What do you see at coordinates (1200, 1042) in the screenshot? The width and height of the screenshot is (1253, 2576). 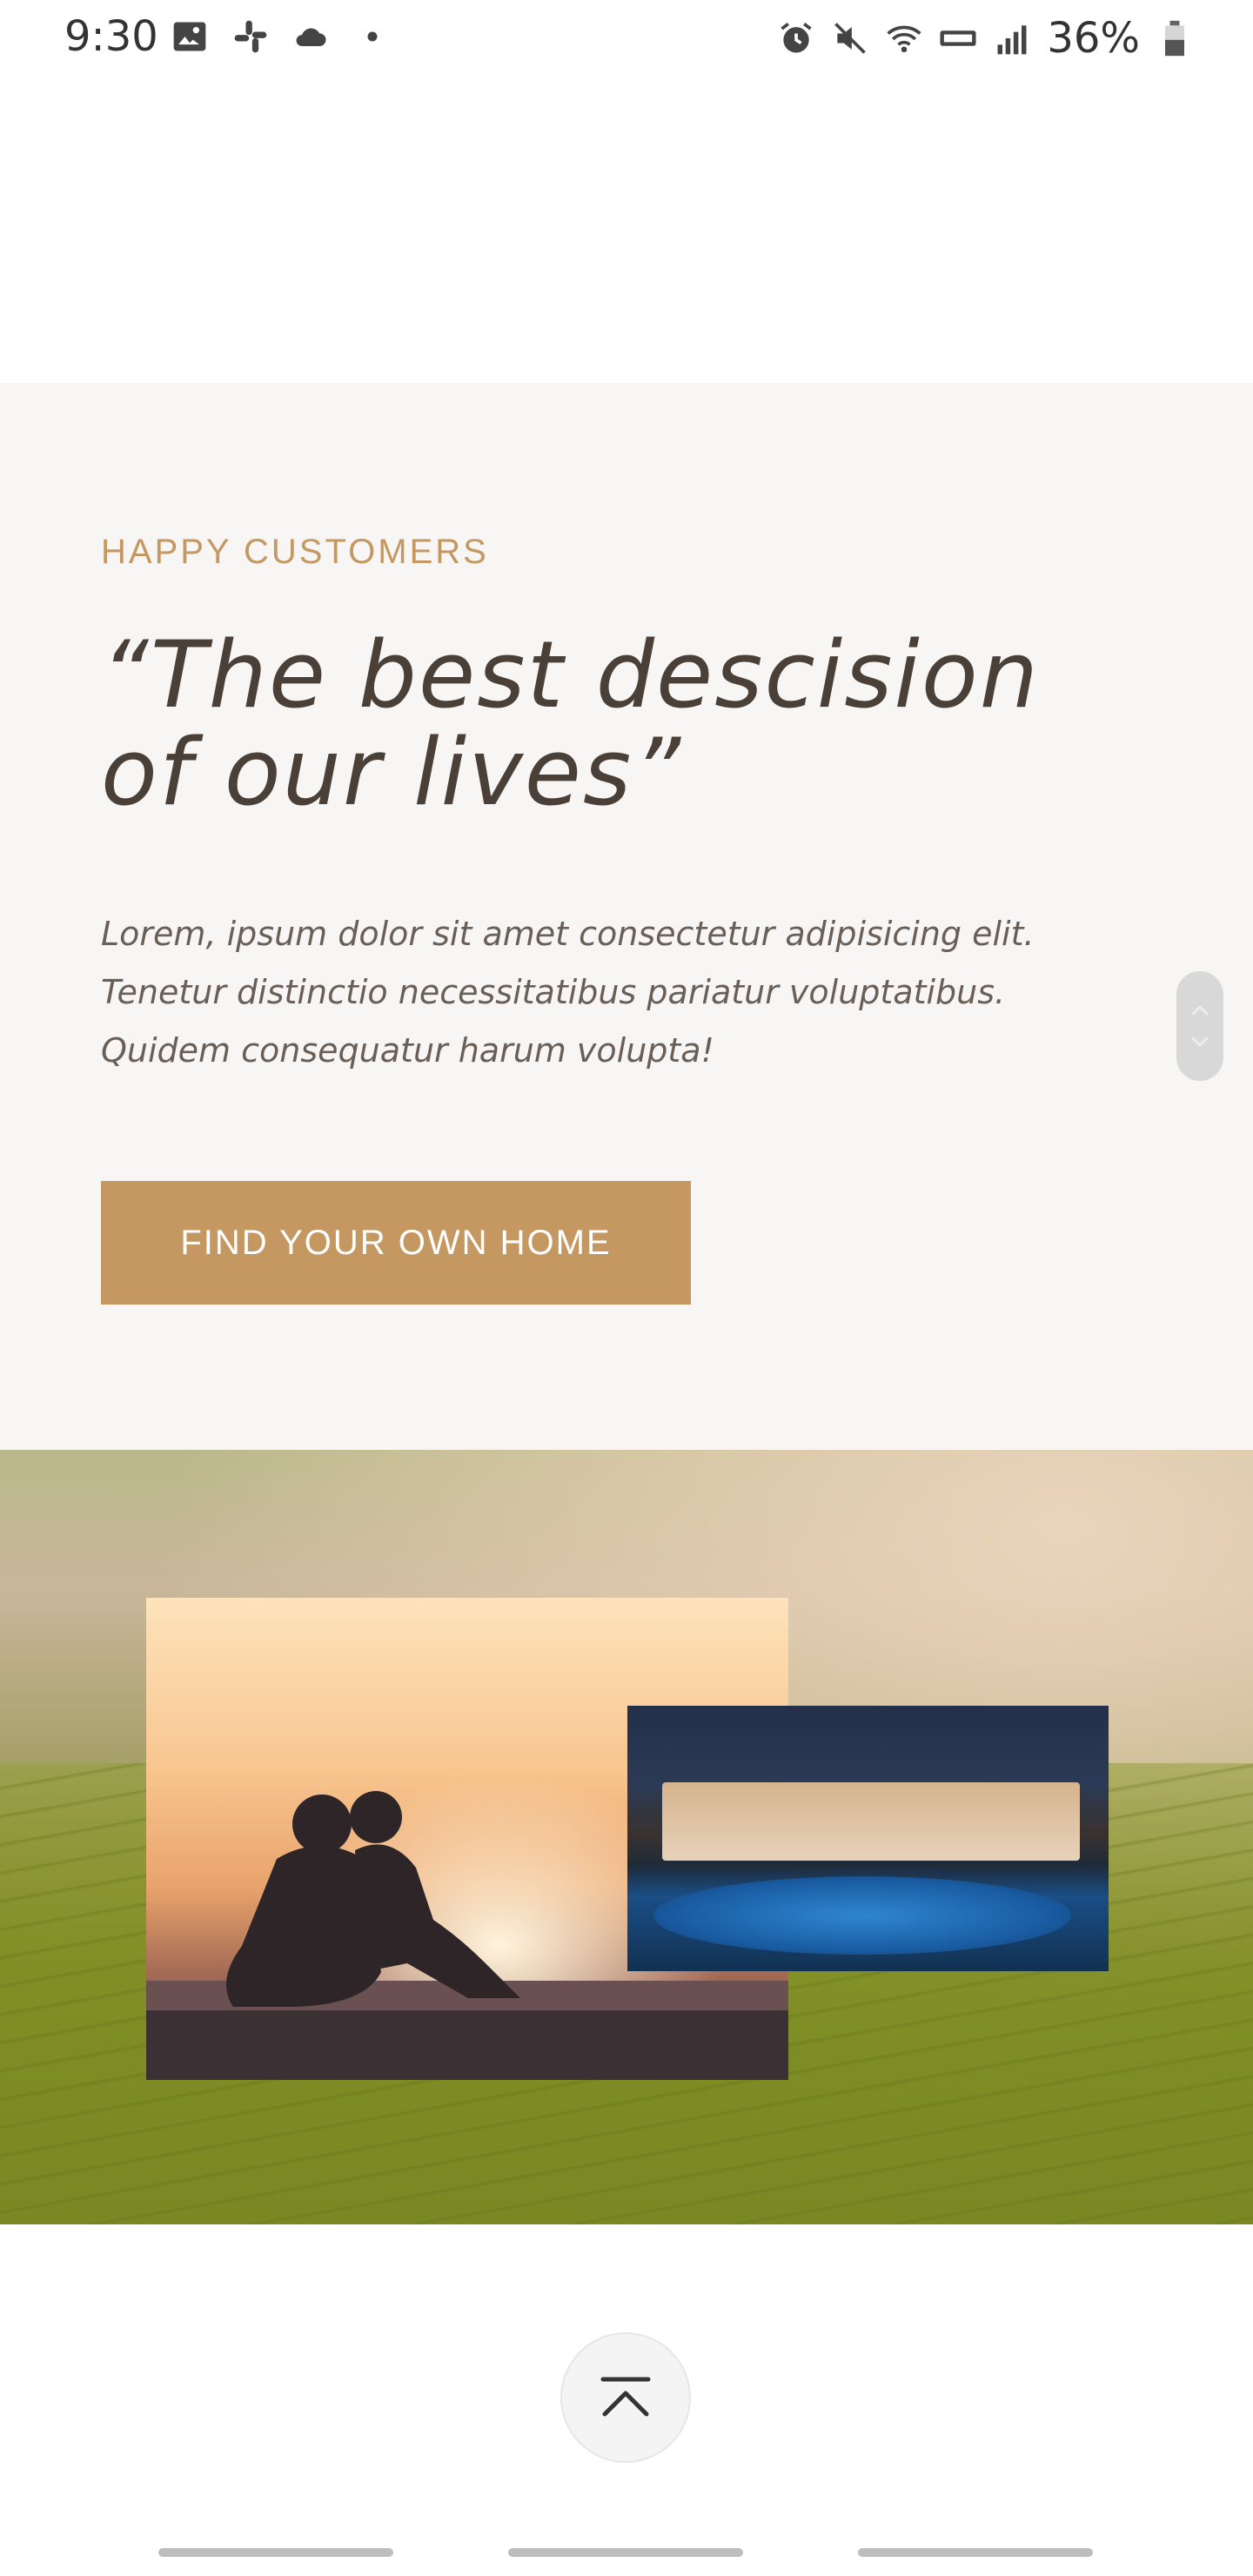 I see `chevron-down-icon` at bounding box center [1200, 1042].